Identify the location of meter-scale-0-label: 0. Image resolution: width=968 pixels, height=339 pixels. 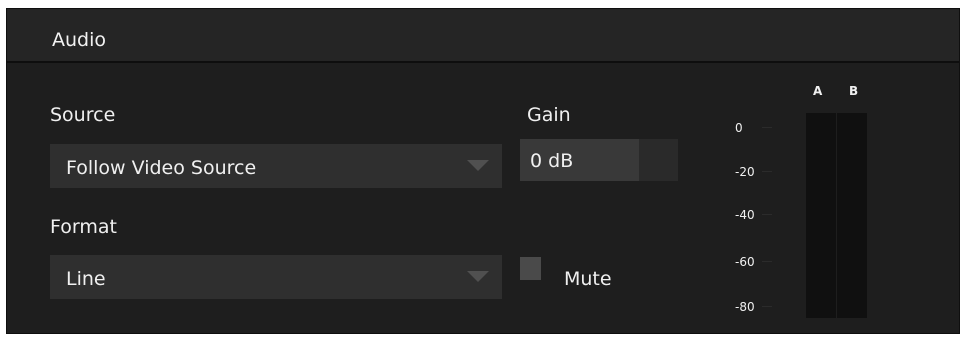
(739, 128).